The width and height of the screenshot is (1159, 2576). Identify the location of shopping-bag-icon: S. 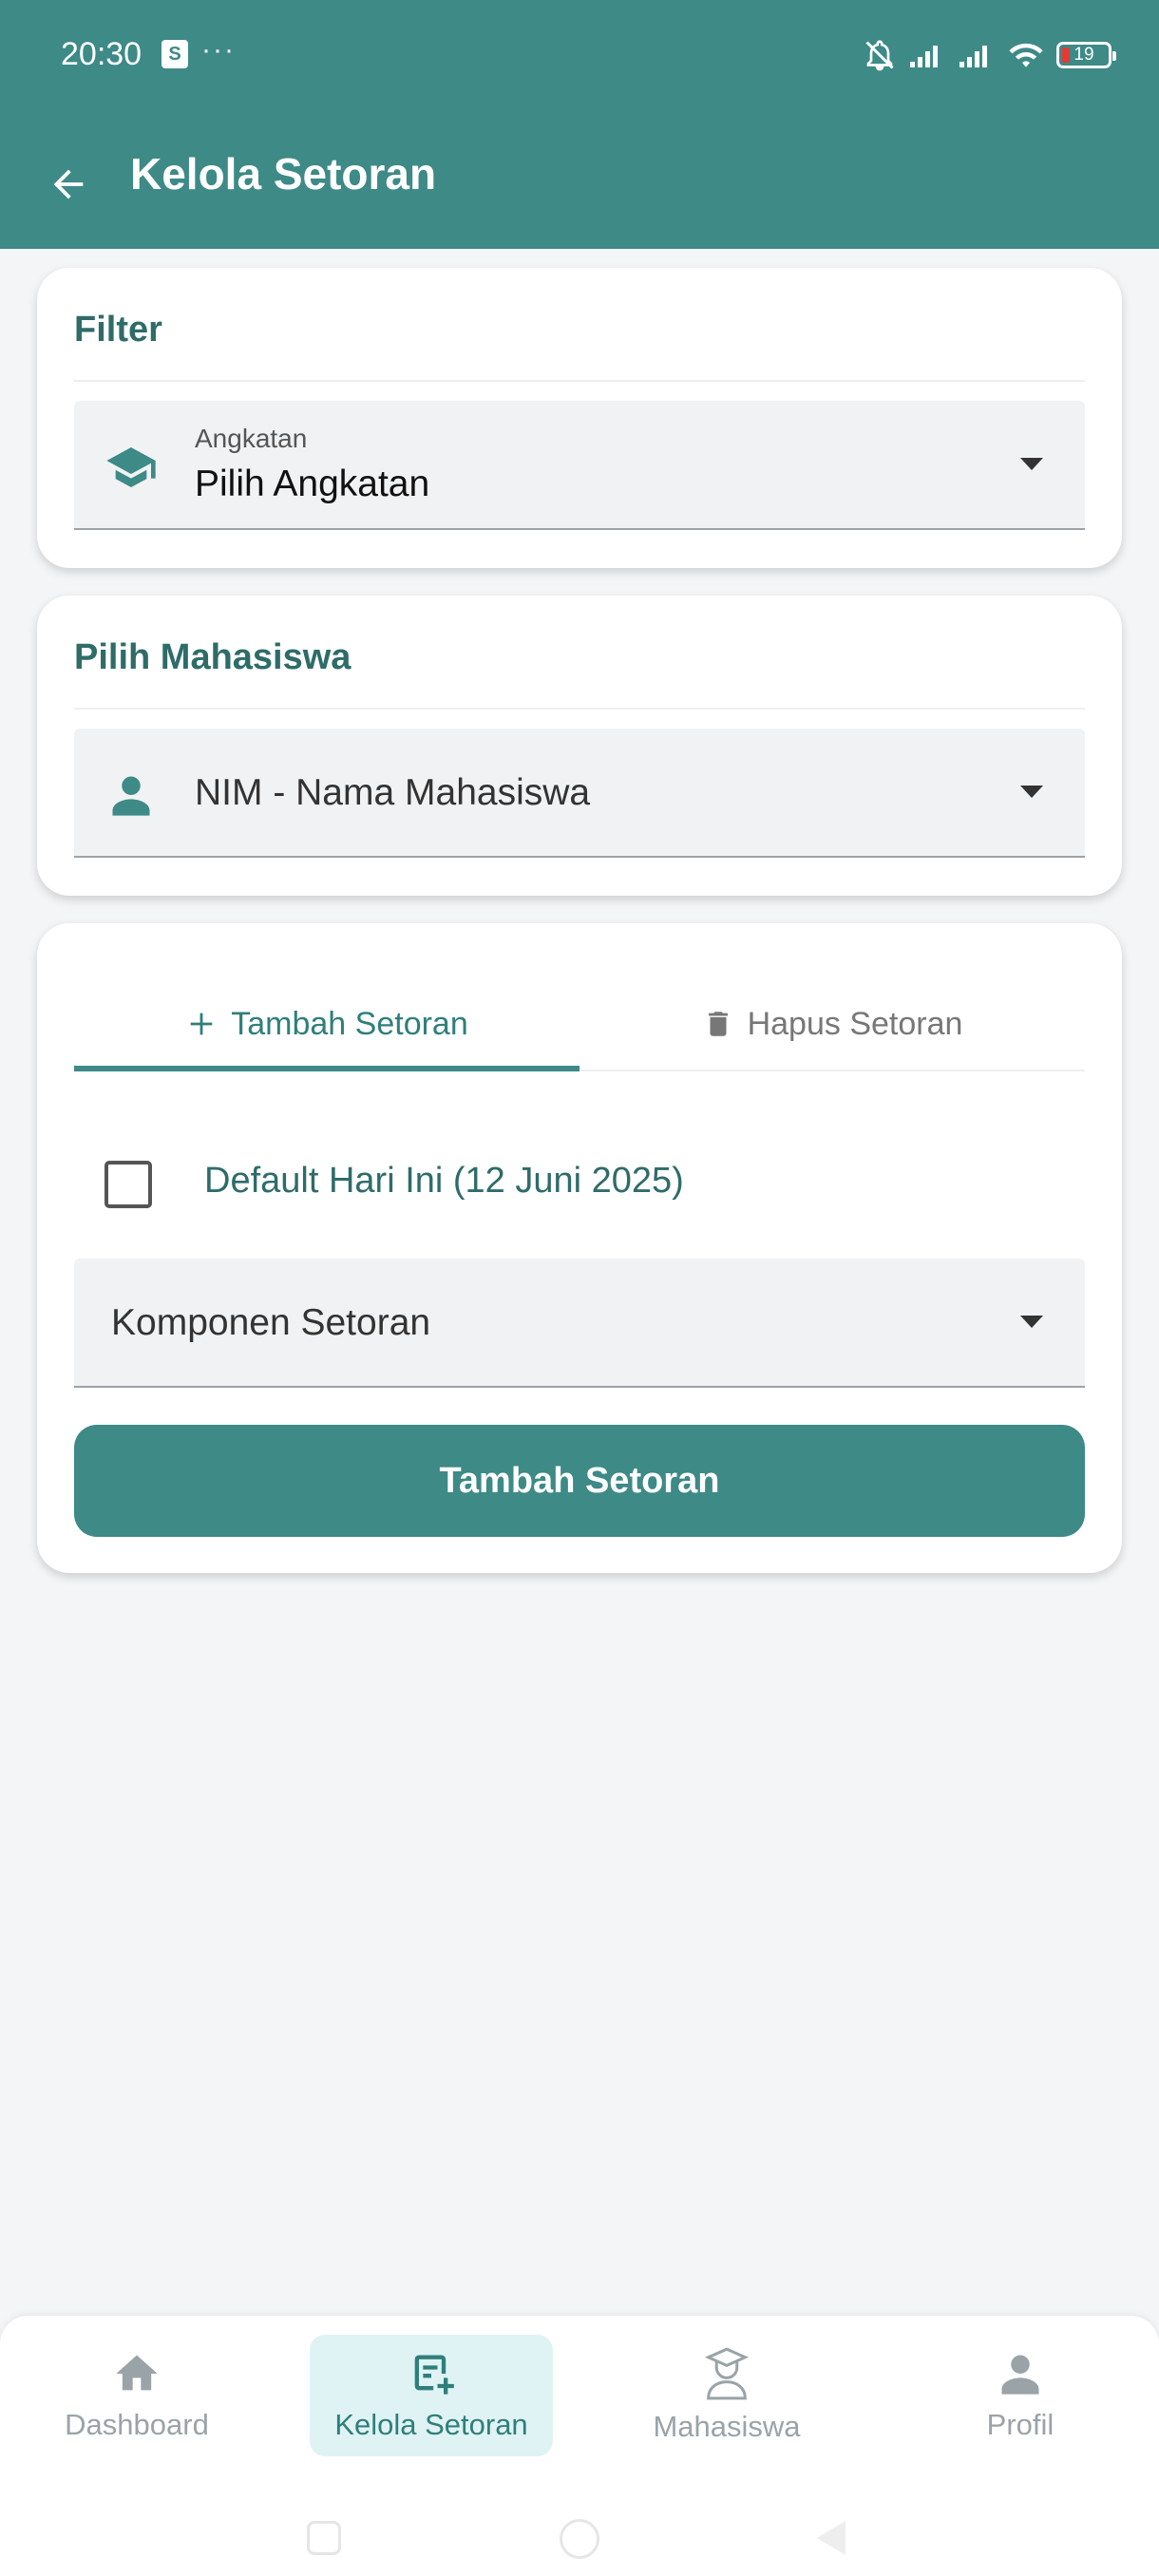
(175, 54).